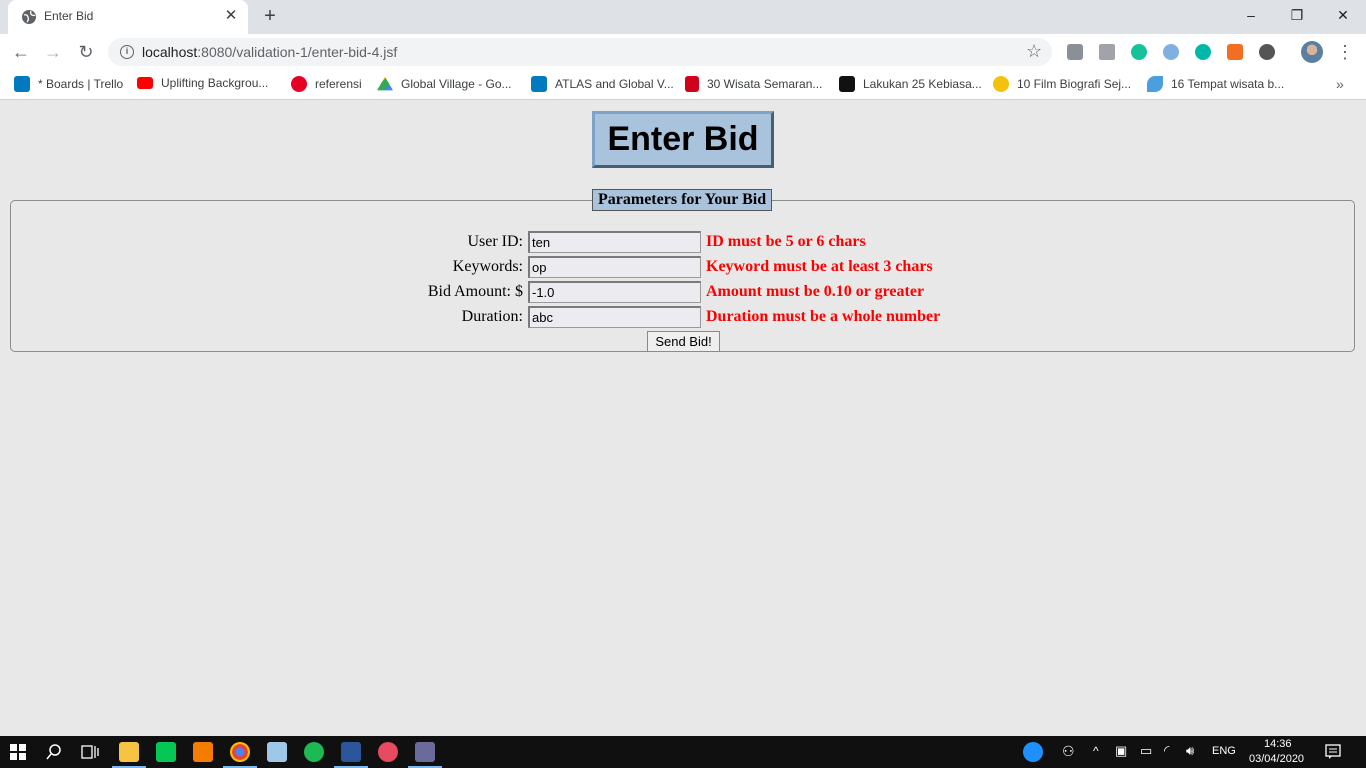  I want to click on clock-date: 03/04/2020, so click(1276, 759).